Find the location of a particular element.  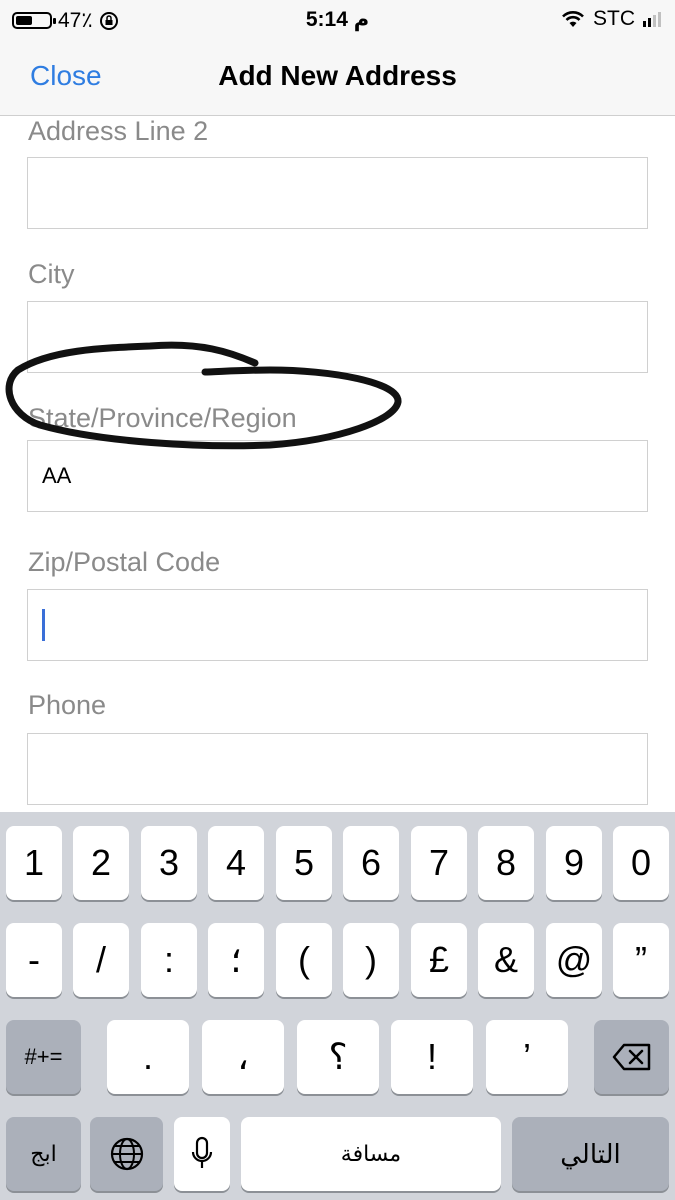

key-pound: £ is located at coordinates (439, 960).